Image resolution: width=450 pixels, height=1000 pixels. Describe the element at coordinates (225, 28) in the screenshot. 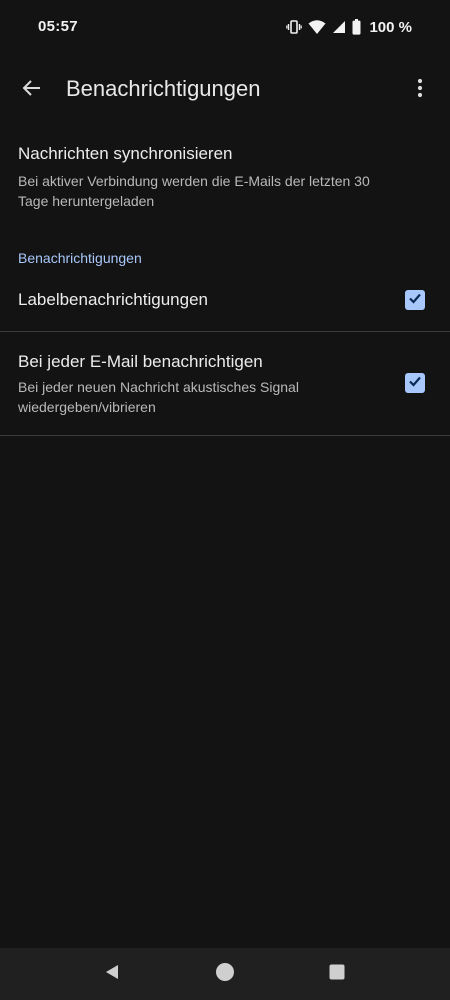

I see `status-bar: 05:57 100 %` at that location.